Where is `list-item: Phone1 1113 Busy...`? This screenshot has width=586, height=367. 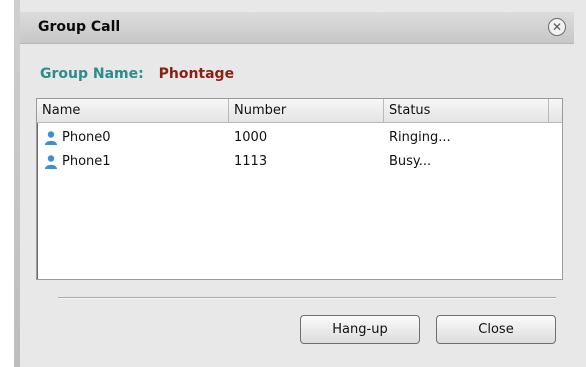
list-item: Phone1 1113 Busy... is located at coordinates (299, 162).